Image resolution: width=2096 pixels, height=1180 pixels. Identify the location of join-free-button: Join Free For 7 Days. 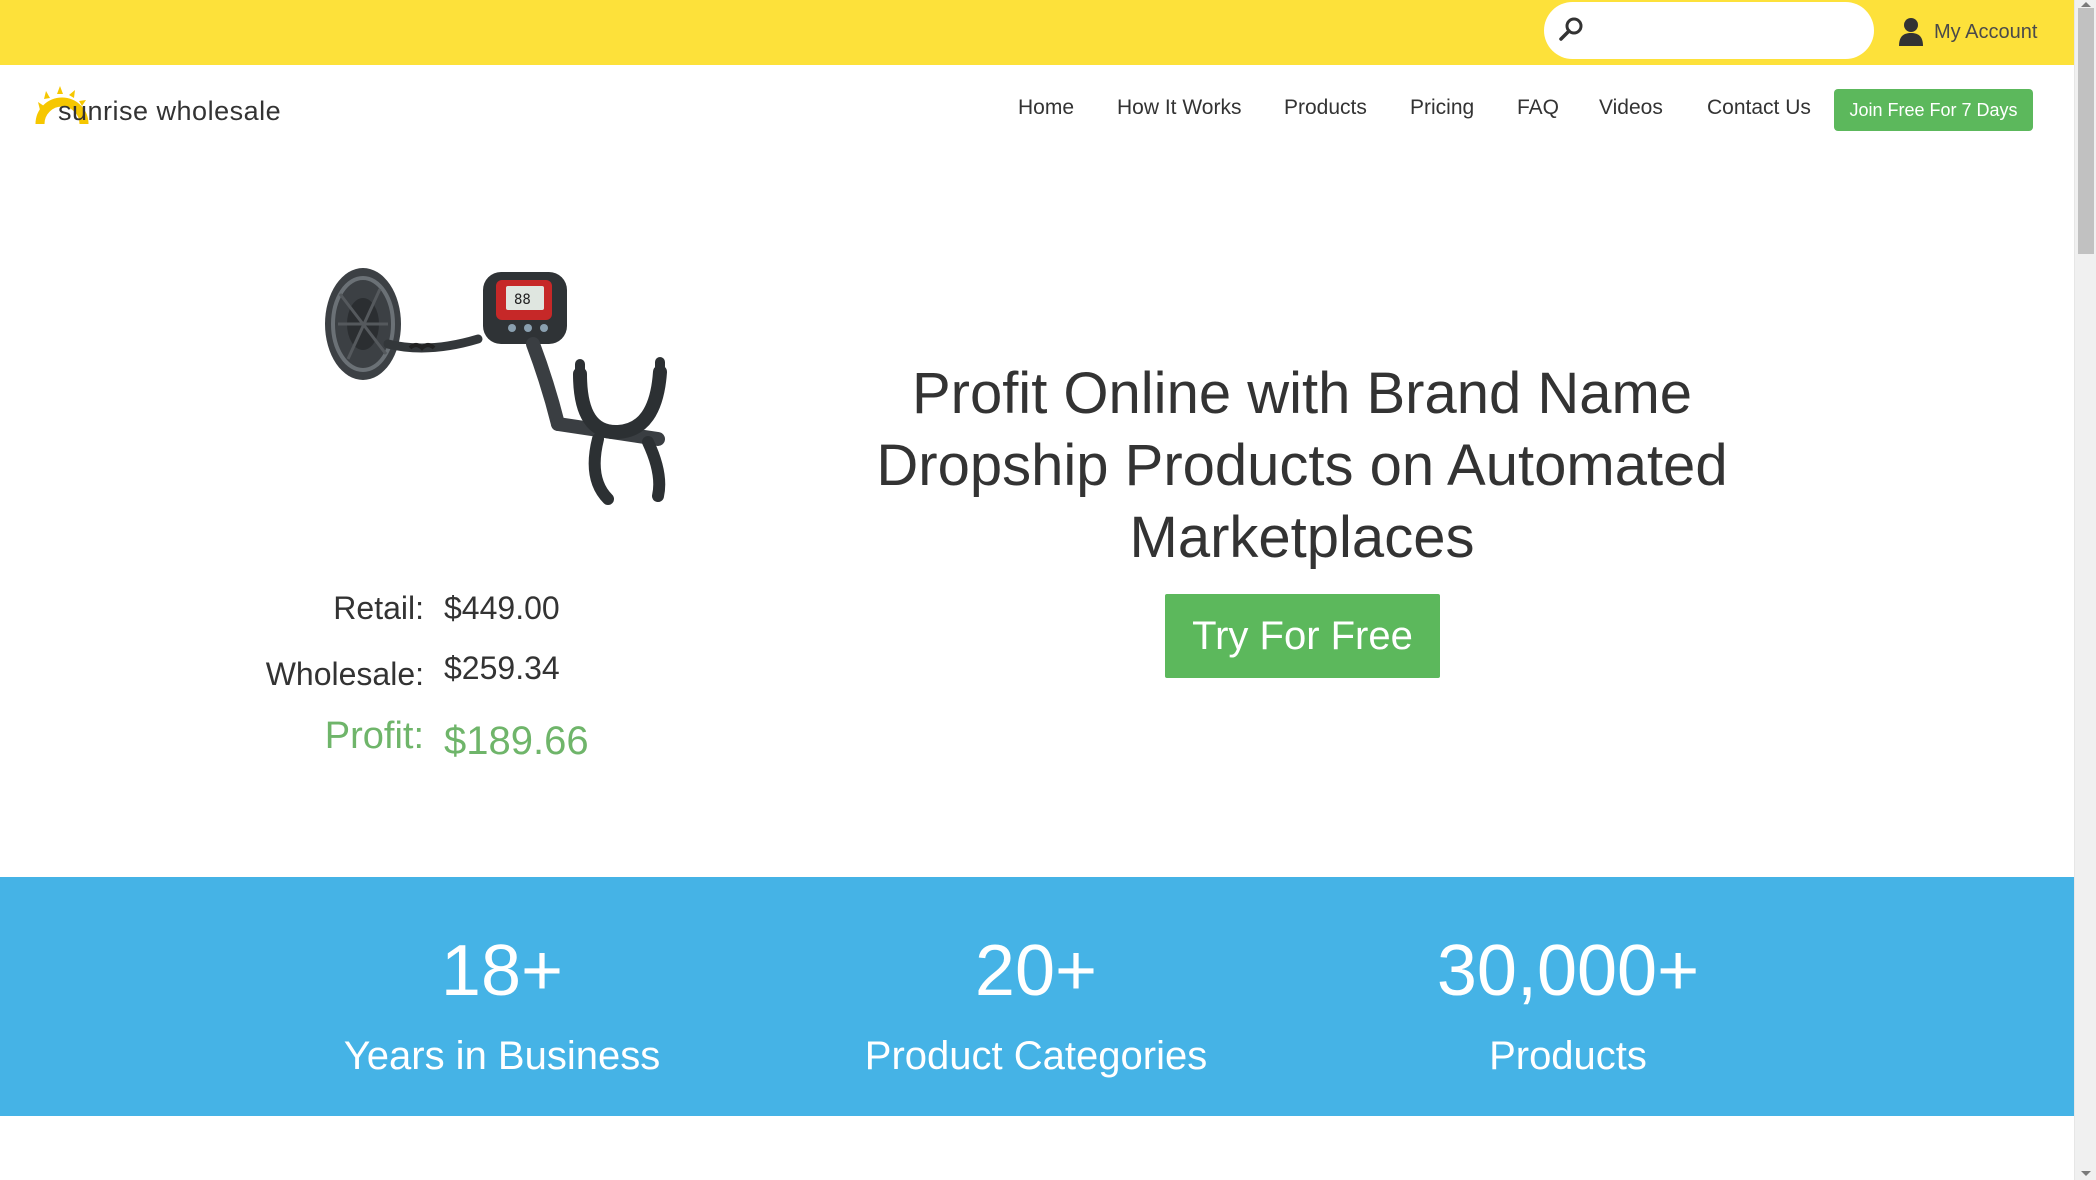
(1933, 110).